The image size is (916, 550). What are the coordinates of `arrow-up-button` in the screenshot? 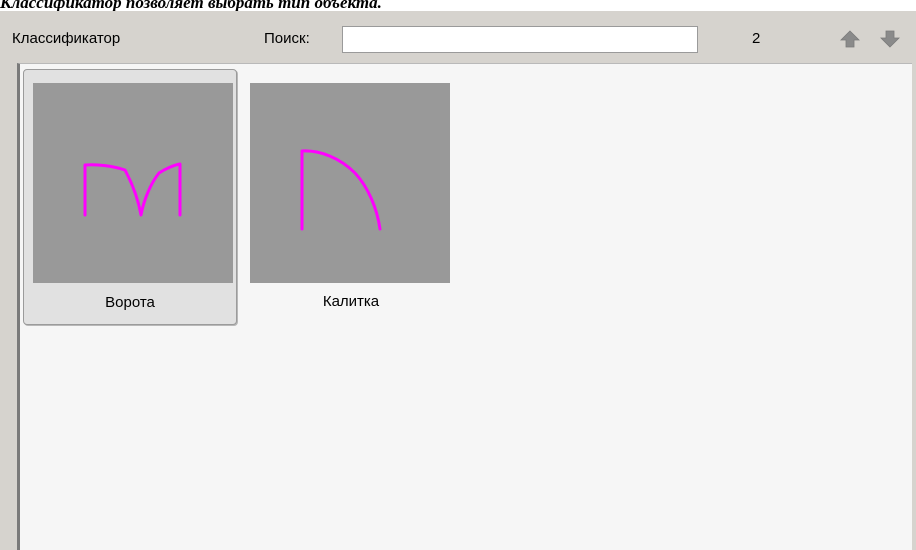 It's located at (850, 39).